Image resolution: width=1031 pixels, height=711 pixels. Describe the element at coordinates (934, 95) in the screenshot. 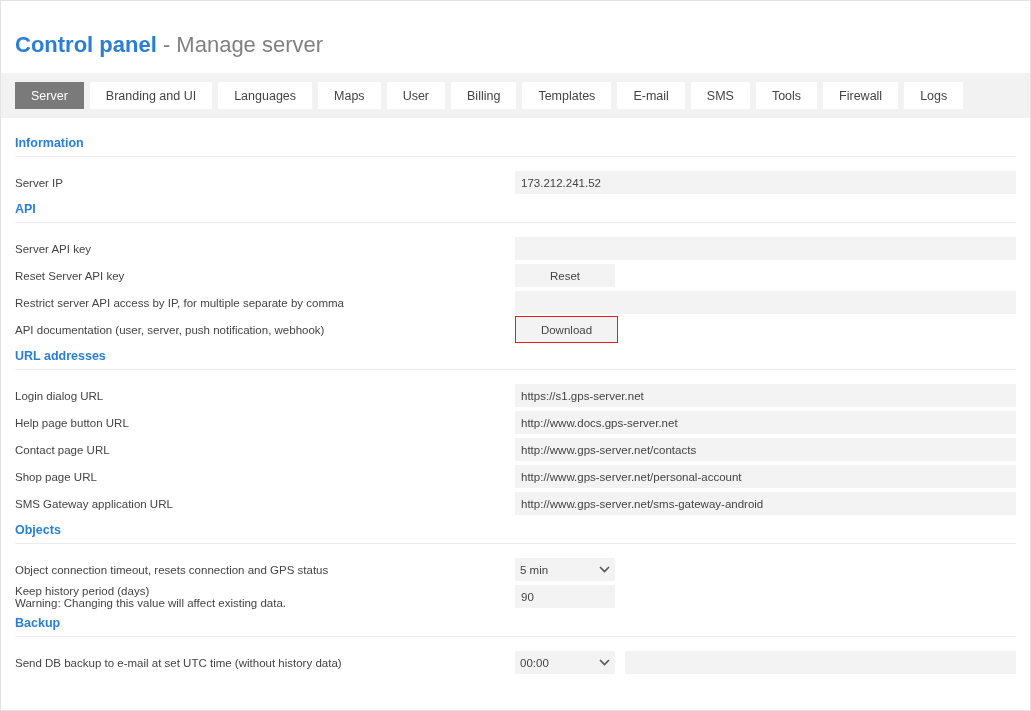

I see `tab: Logs` at that location.